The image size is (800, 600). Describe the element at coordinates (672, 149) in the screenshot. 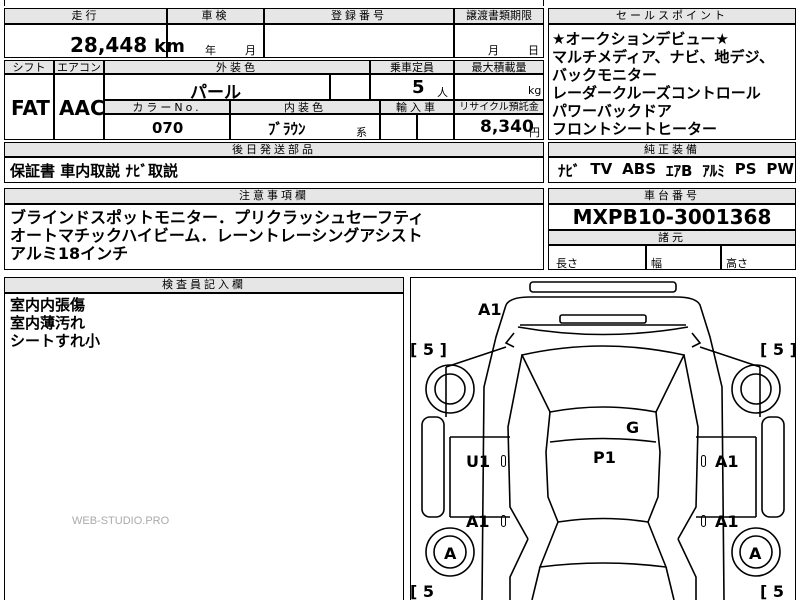

I see `equipment-header: 純正装備` at that location.